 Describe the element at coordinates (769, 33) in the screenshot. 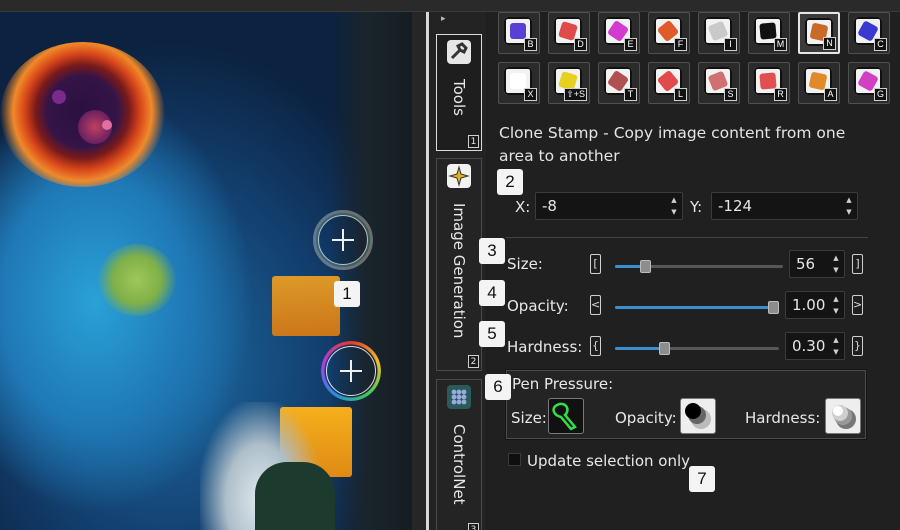

I see `gradient-tool: M` at that location.